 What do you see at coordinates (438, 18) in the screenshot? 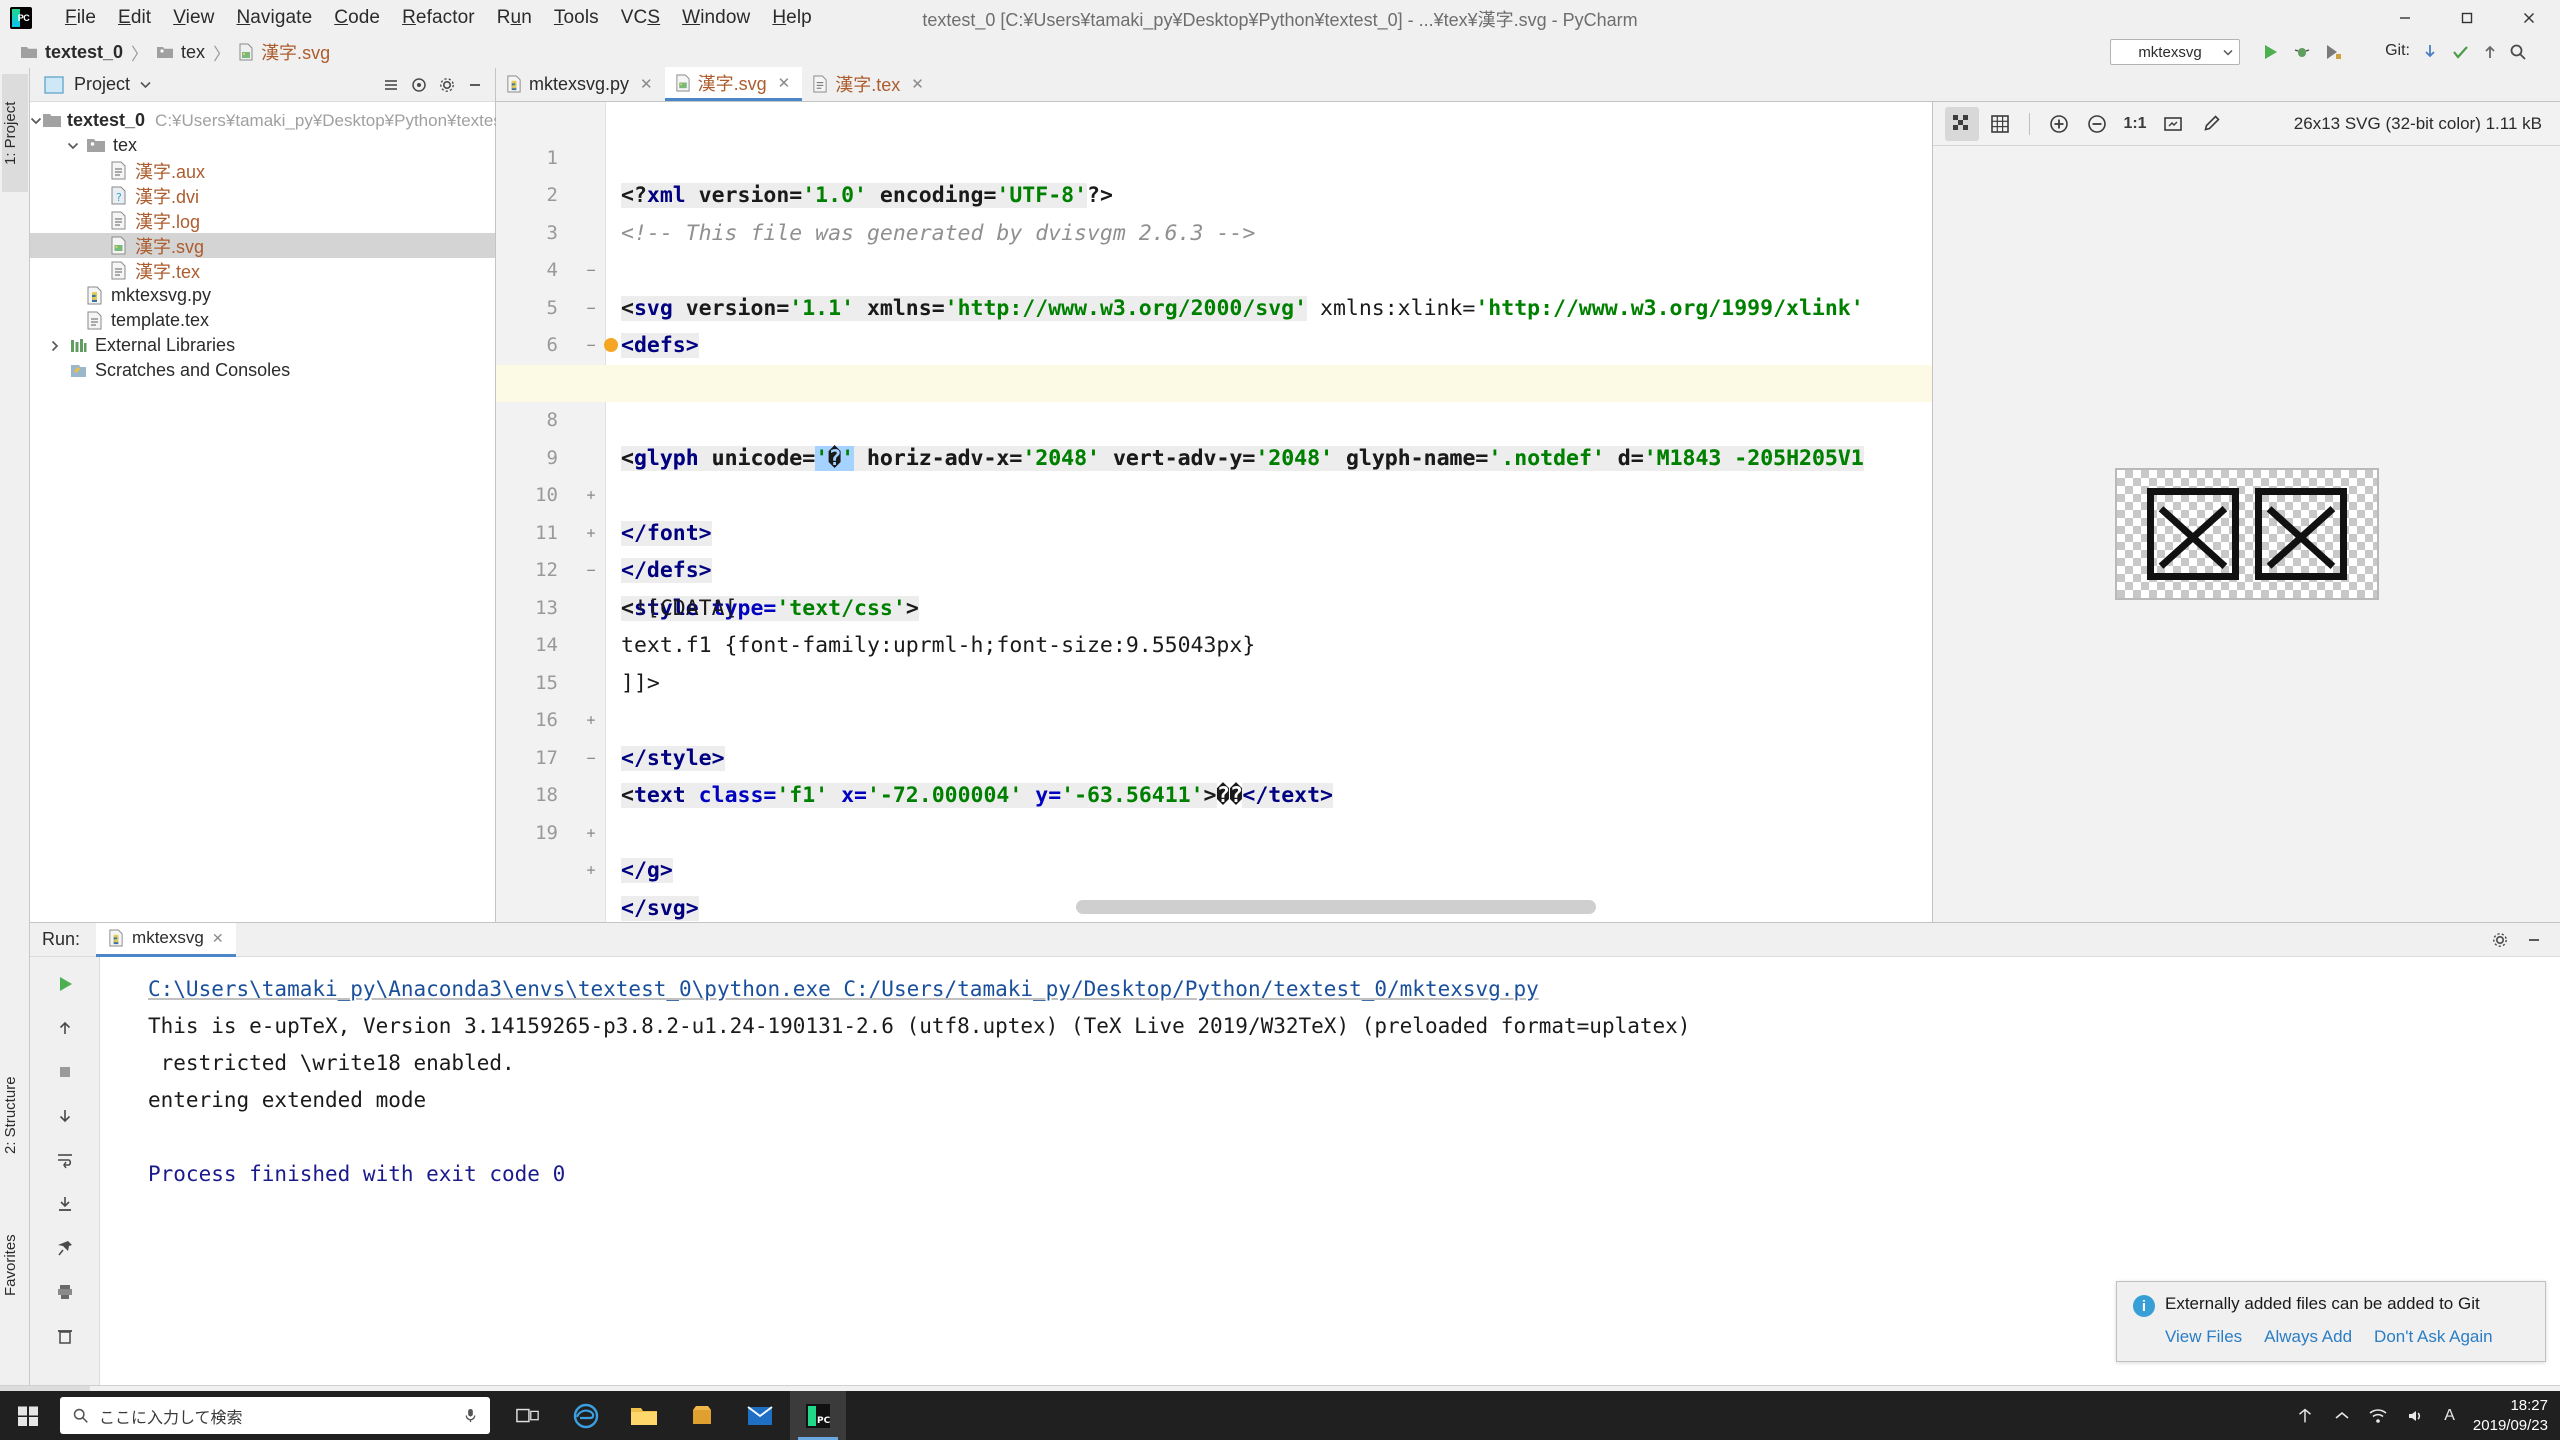
I see `menu-refactor: Refactor` at bounding box center [438, 18].